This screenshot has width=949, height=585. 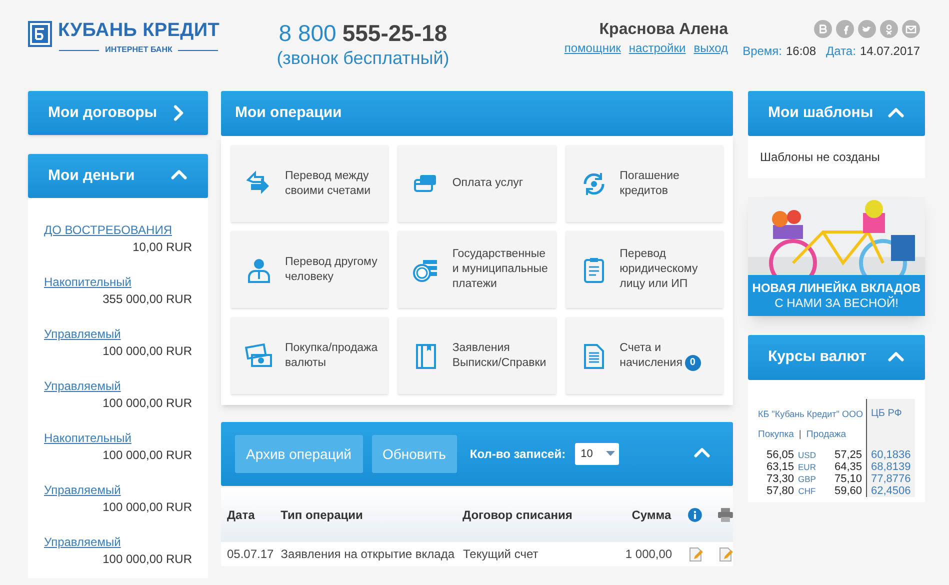 I want to click on header-link: помощник, so click(x=592, y=48).